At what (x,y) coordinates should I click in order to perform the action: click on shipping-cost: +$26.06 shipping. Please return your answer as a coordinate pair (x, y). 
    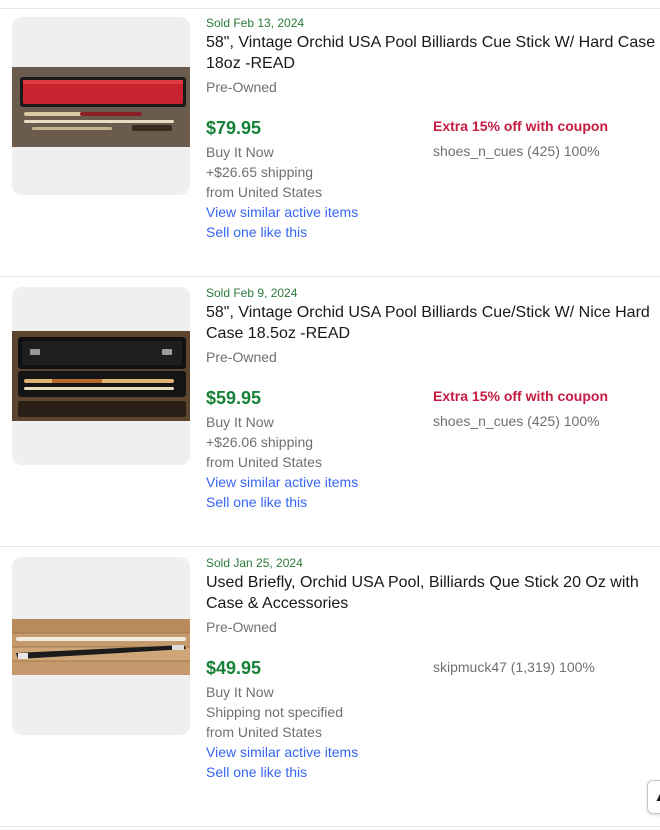
    Looking at the image, I should click on (260, 442).